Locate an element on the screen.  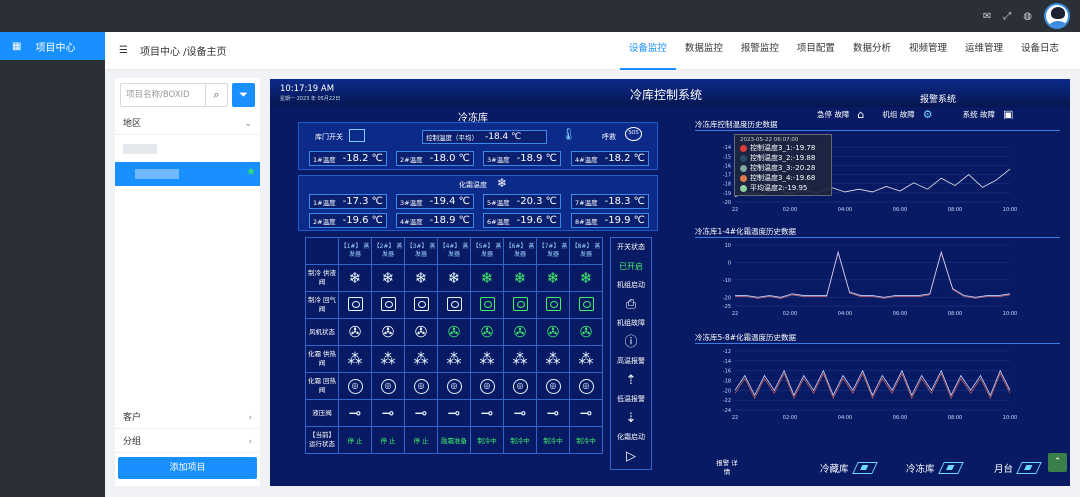
temp-value: -17.3 ℃ is located at coordinates (362, 201).